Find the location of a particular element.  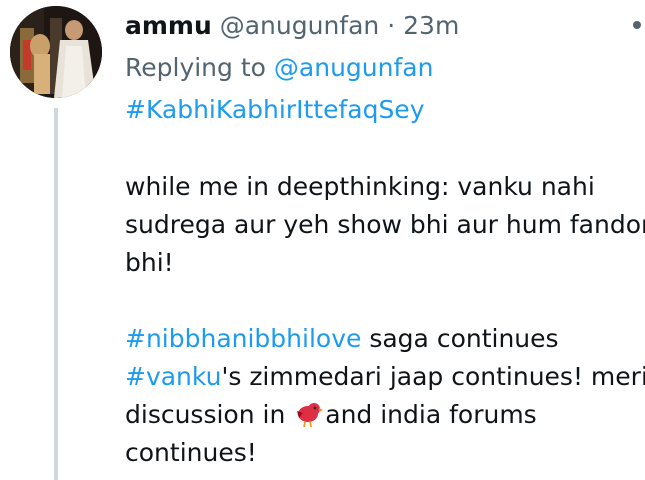

tweet-text-line-6: discussion in and india forums is located at coordinates (385, 415).